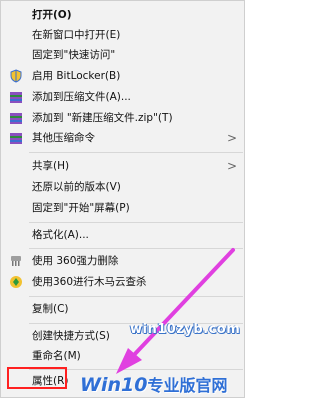 The width and height of the screenshot is (320, 398). Describe the element at coordinates (16, 261) in the screenshot. I see `shredder-icon` at that location.